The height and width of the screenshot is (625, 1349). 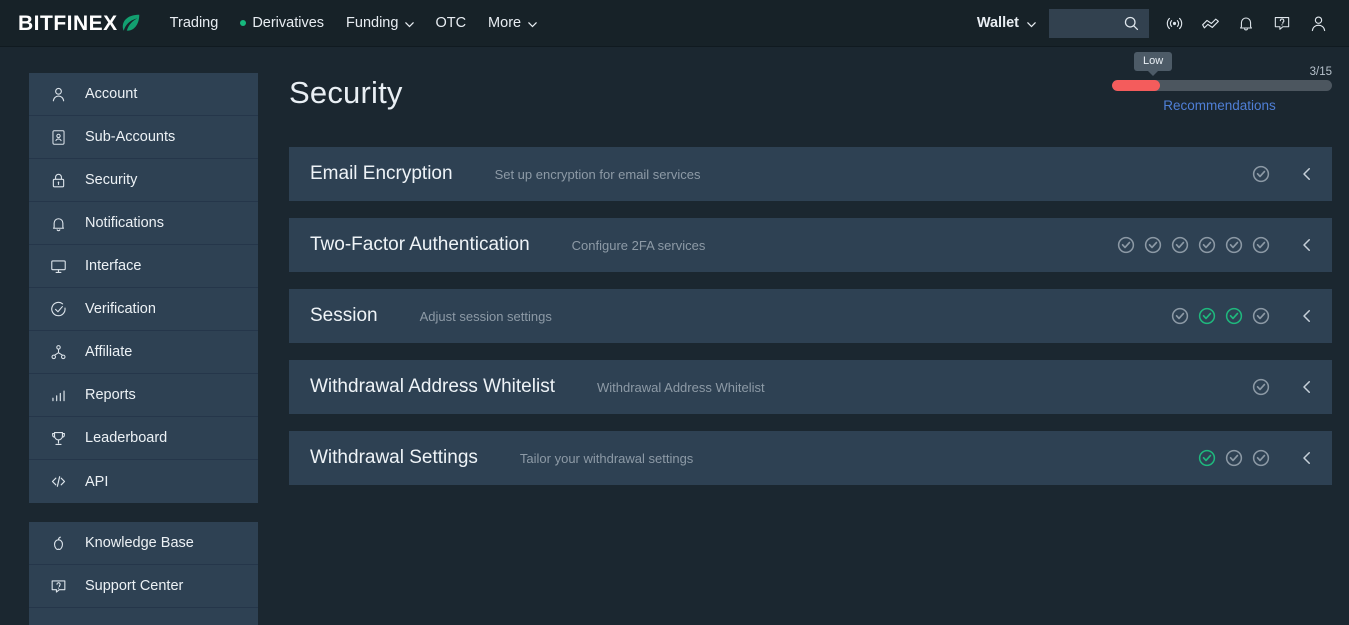 I want to click on status-dot-icon, so click(x=243, y=23).